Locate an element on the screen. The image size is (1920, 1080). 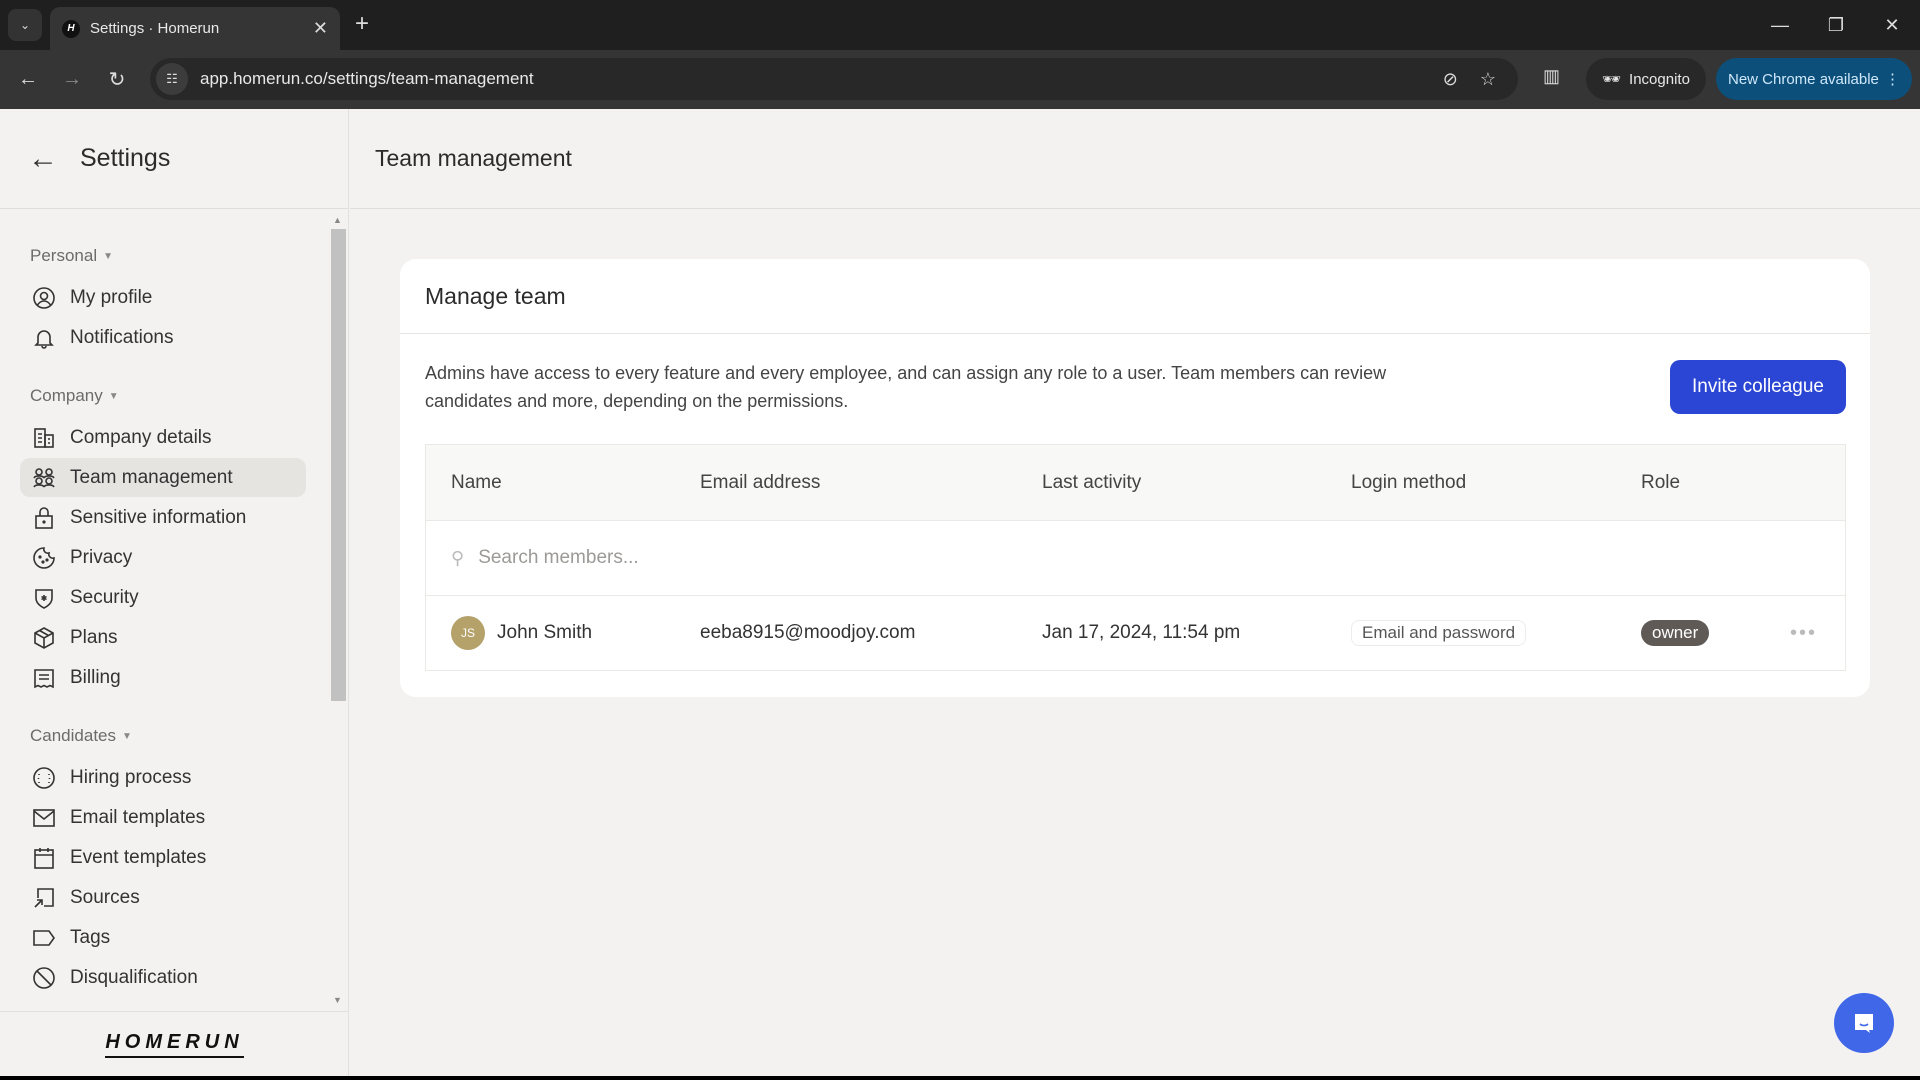
sidebar-item-label: Event templates is located at coordinates (138, 857).